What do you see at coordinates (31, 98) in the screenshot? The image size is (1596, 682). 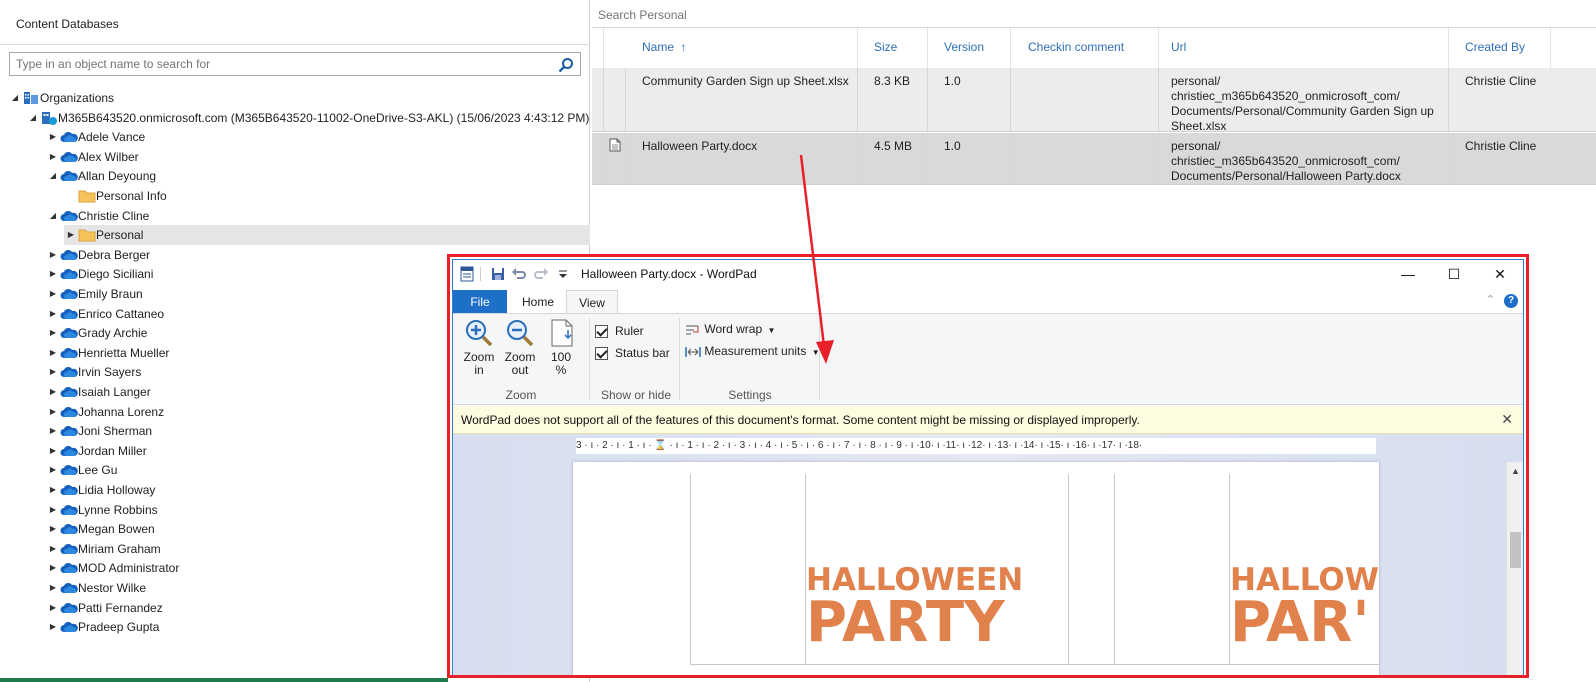 I see `organization-icon` at bounding box center [31, 98].